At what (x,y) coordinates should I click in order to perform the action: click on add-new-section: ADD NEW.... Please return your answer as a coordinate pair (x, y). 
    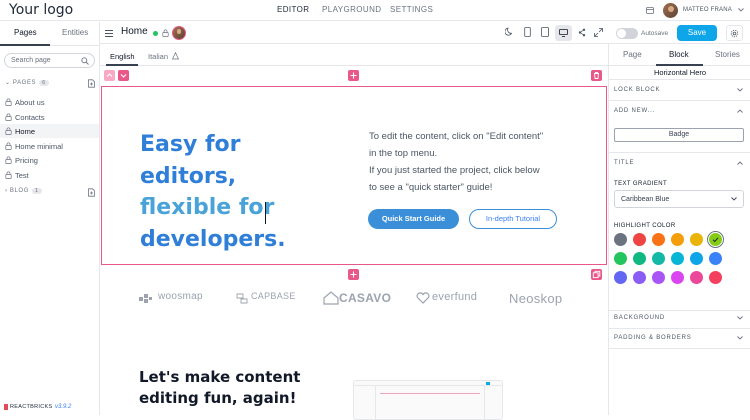
    Looking at the image, I should click on (634, 111).